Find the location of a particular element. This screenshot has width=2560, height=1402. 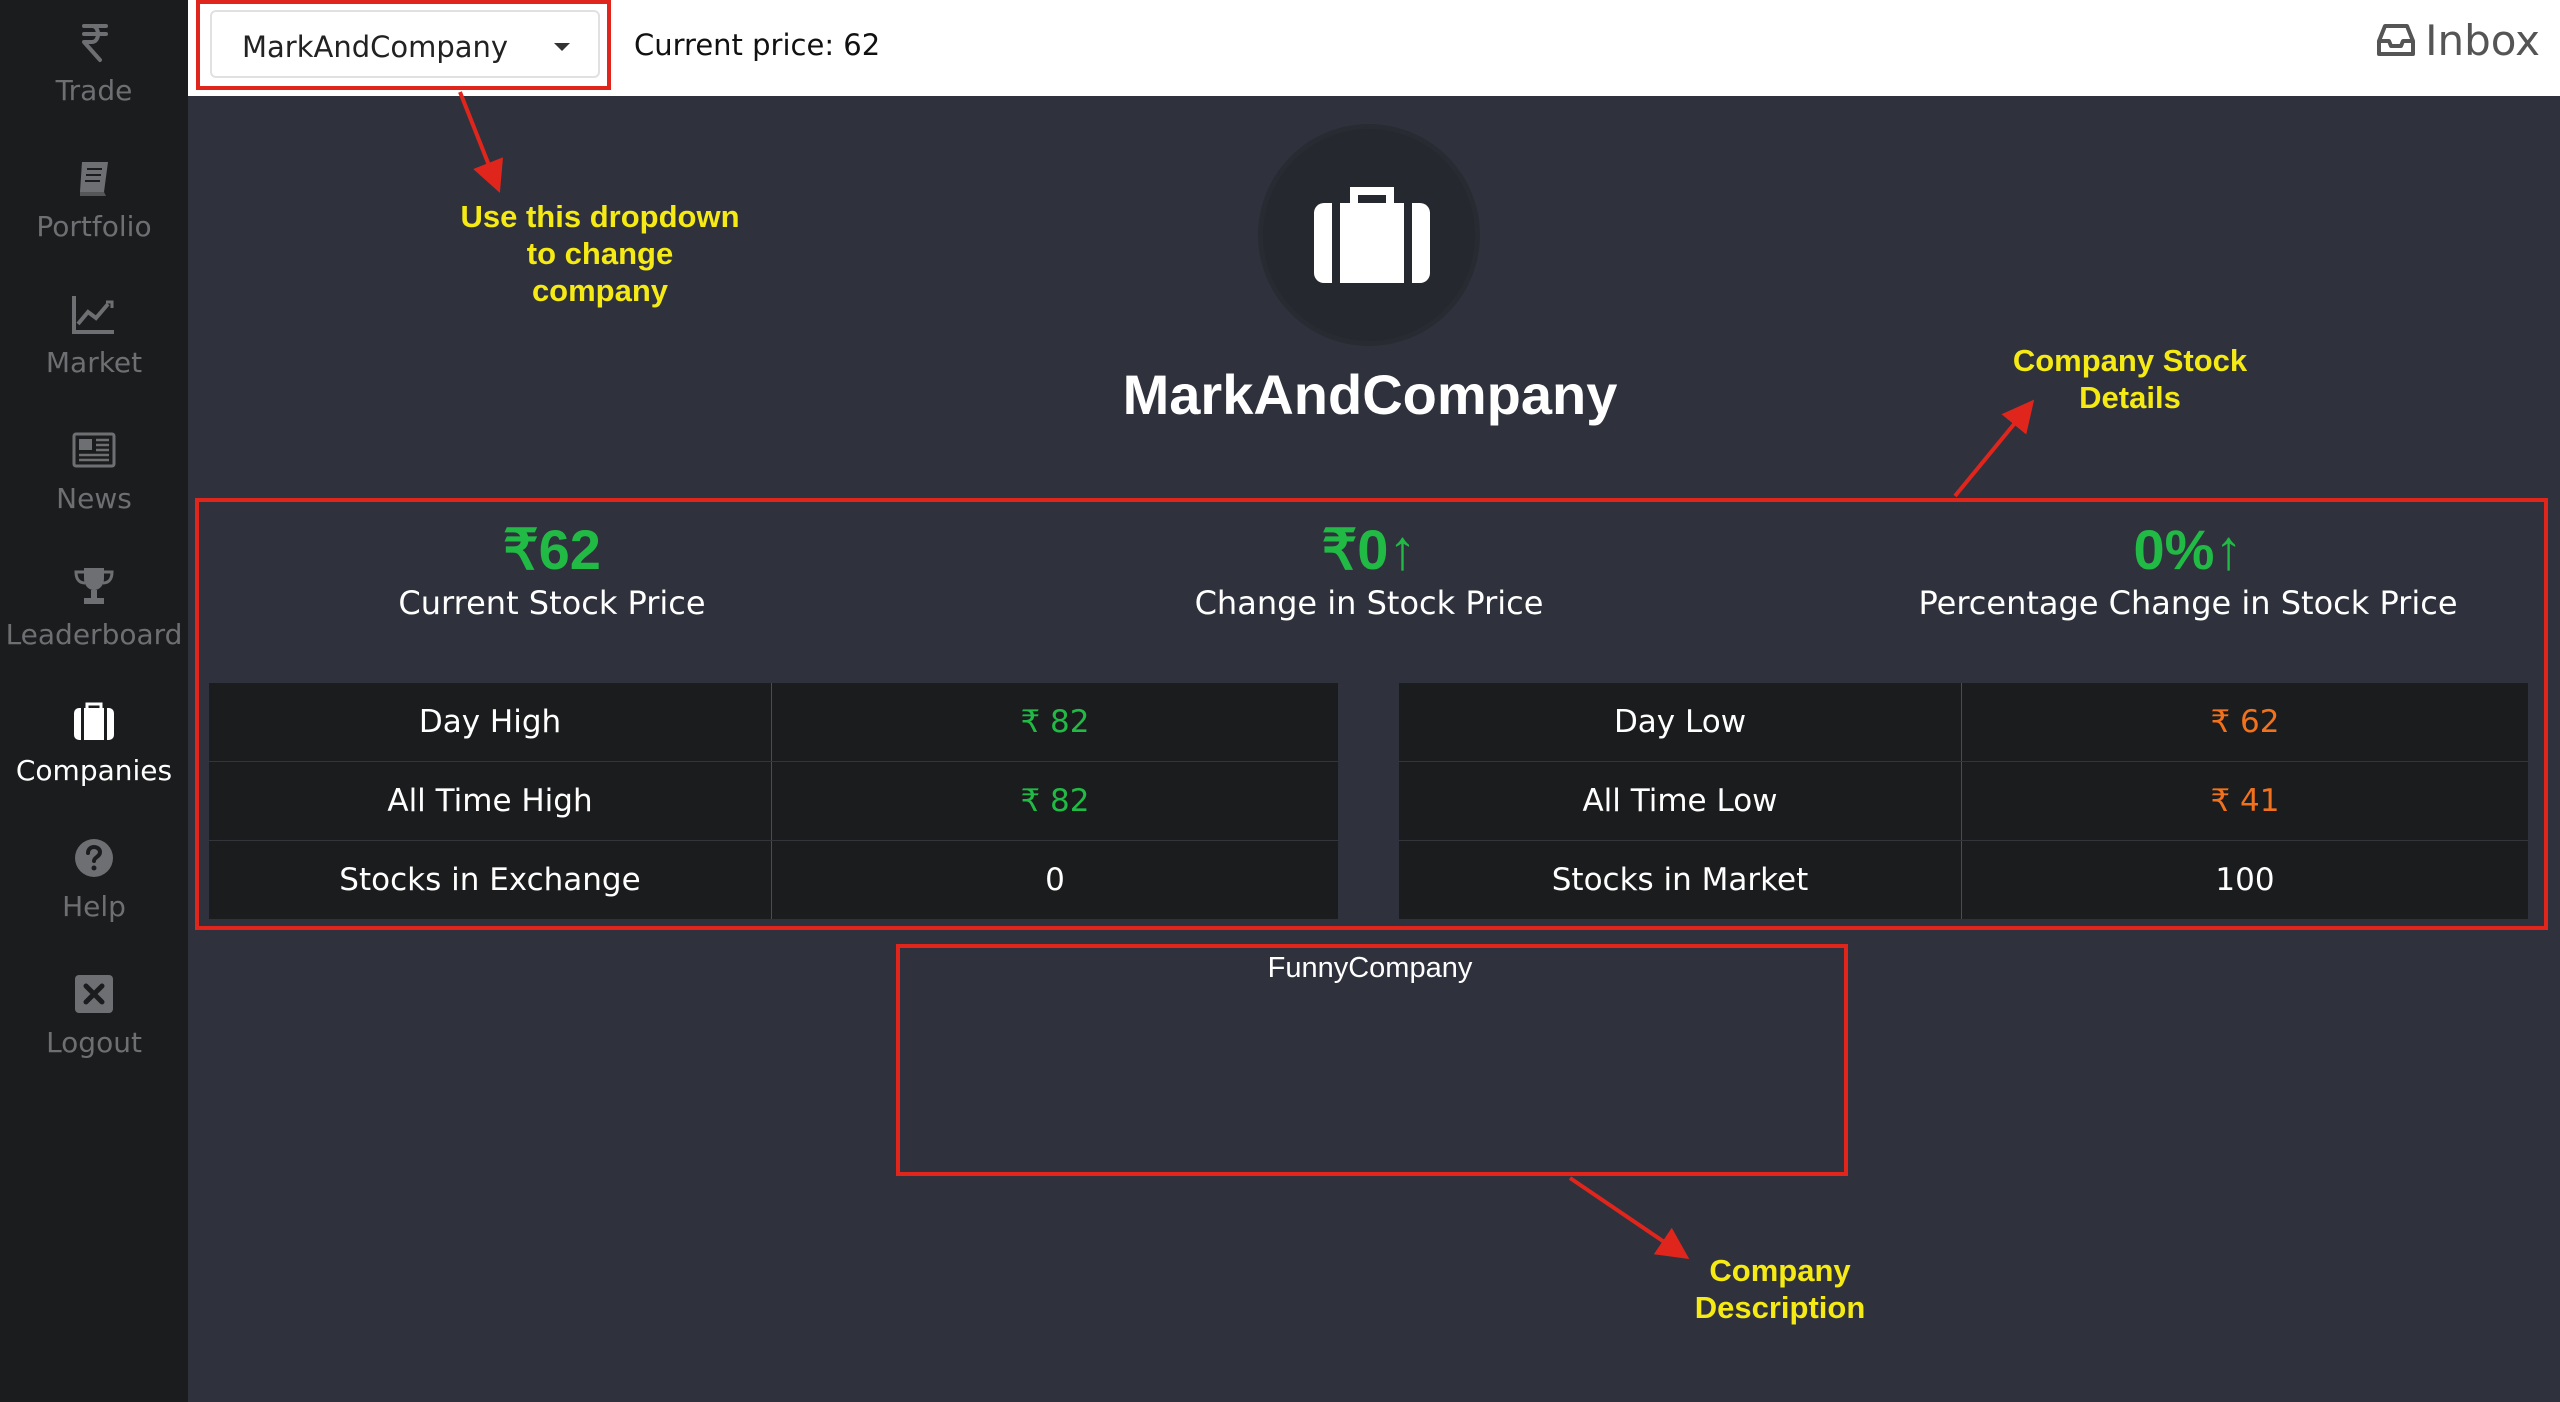

inbox-icon is located at coordinates (2396, 40).